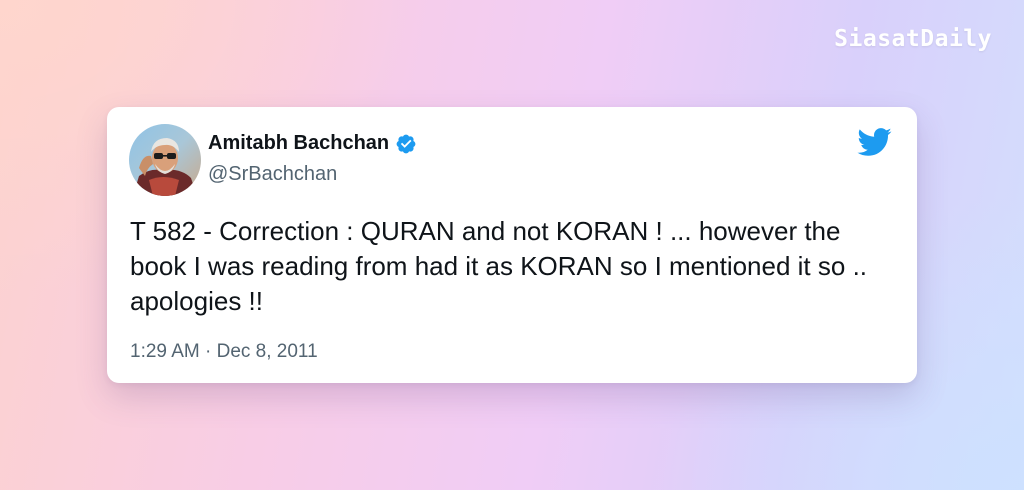 The height and width of the screenshot is (490, 1024). I want to click on avatar, so click(165, 160).